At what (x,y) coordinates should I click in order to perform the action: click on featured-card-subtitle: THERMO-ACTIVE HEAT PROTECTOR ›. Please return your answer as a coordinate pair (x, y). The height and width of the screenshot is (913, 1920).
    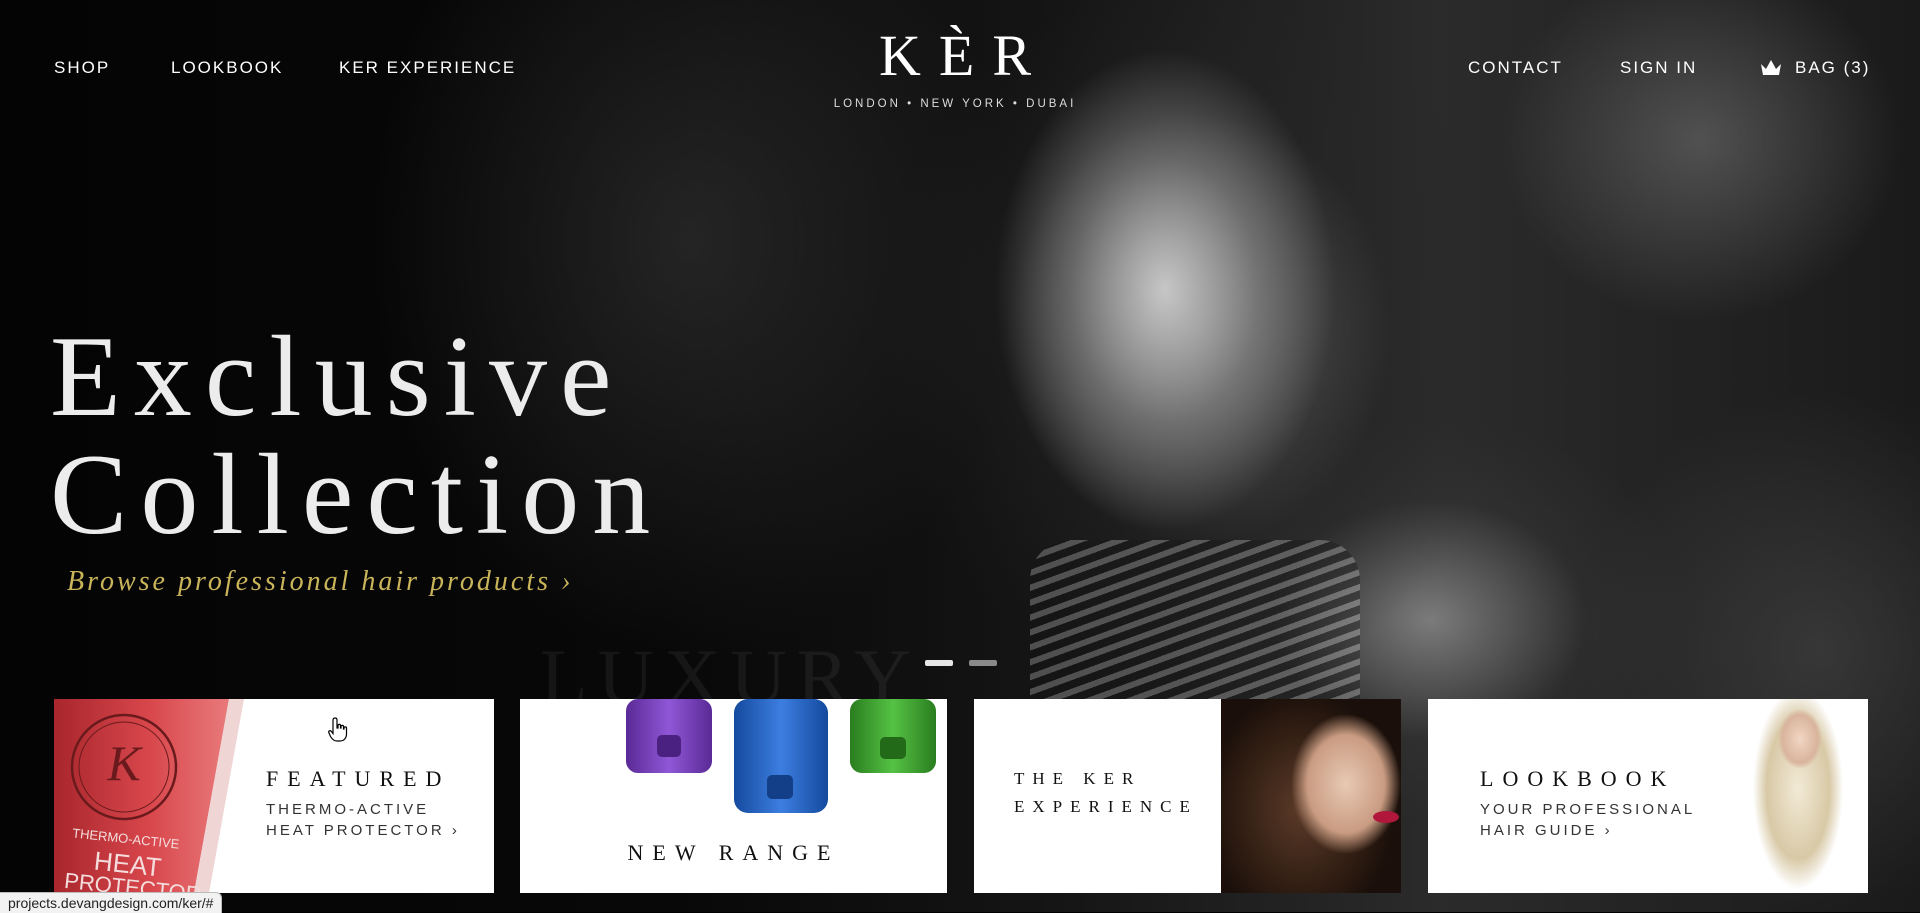
    Looking at the image, I should click on (363, 820).